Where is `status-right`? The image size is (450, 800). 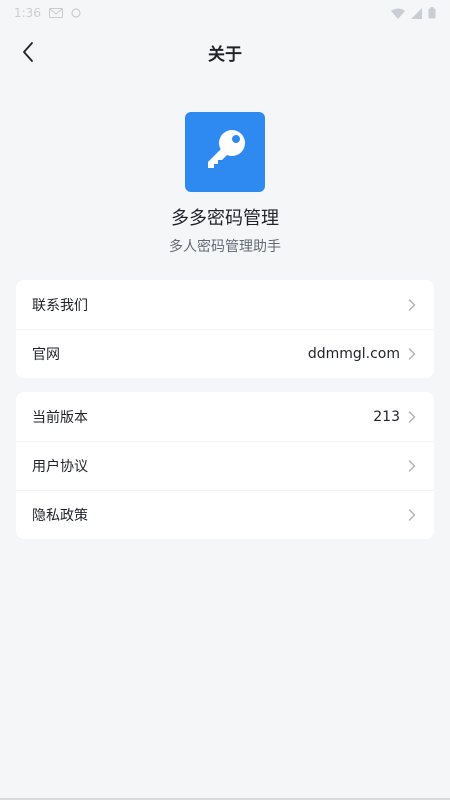
status-right is located at coordinates (413, 13).